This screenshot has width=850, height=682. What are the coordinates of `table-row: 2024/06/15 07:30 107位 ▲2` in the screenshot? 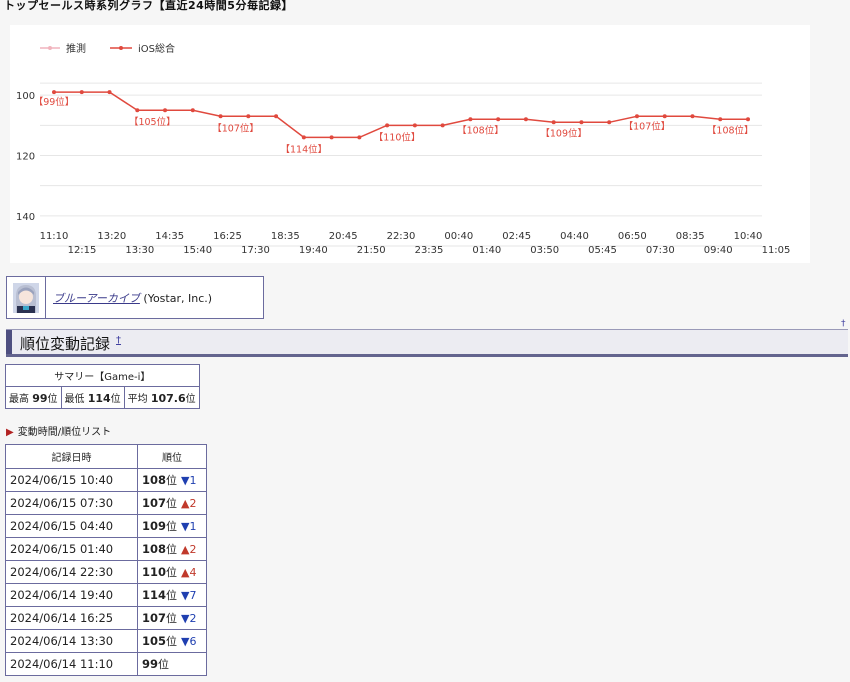 It's located at (106, 503).